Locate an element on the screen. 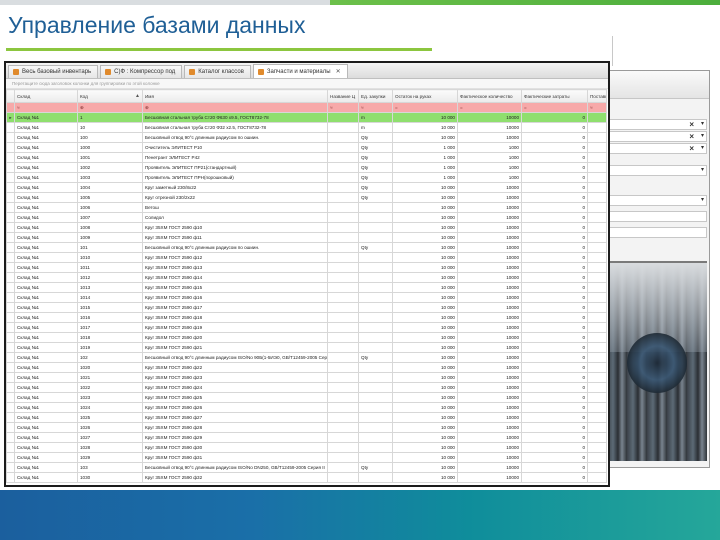 This screenshot has height=540, width=720. cell-code: 1011 is located at coordinates (110, 267).